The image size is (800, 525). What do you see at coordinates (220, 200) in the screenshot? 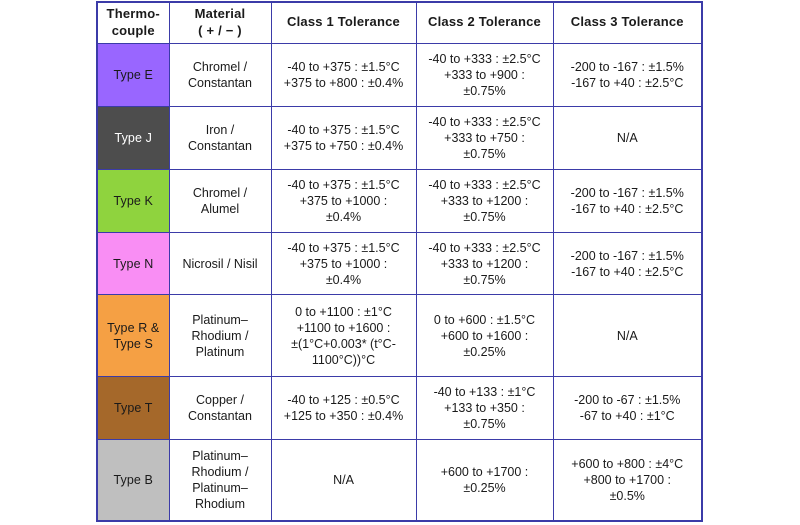
I see `material-cell: Chromel / Alumel` at bounding box center [220, 200].